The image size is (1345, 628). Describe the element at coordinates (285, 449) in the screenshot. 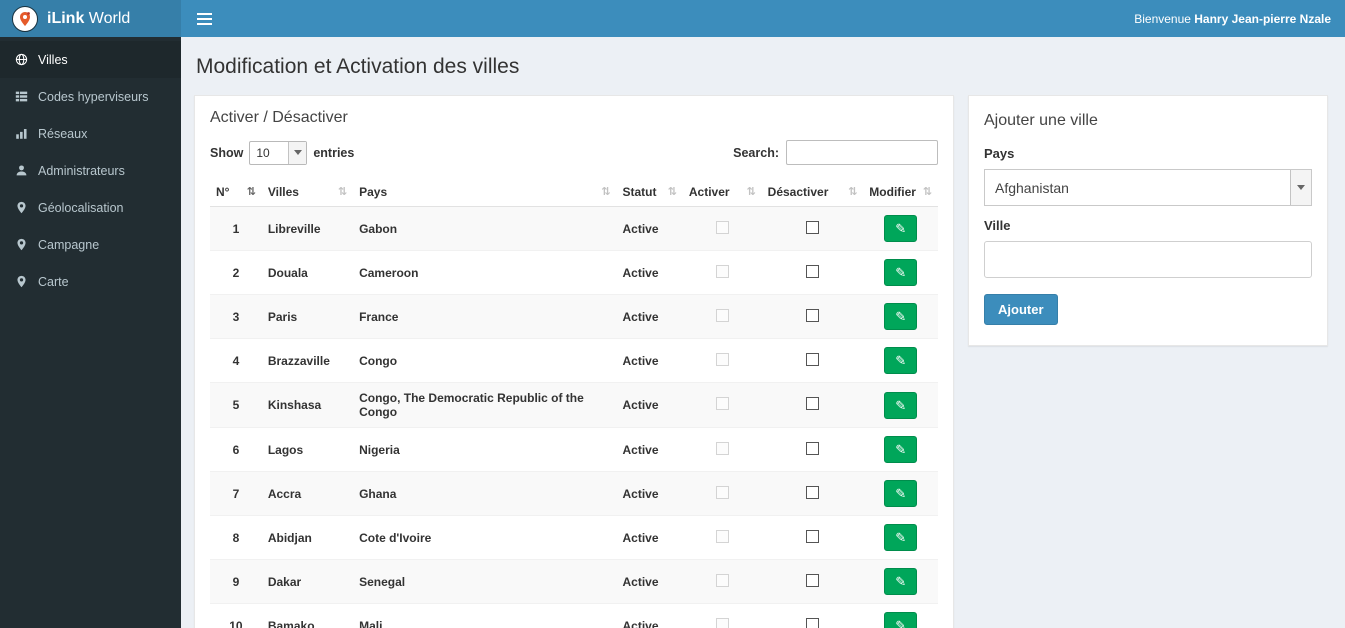

I see `cell-ville: Lagos` at that location.